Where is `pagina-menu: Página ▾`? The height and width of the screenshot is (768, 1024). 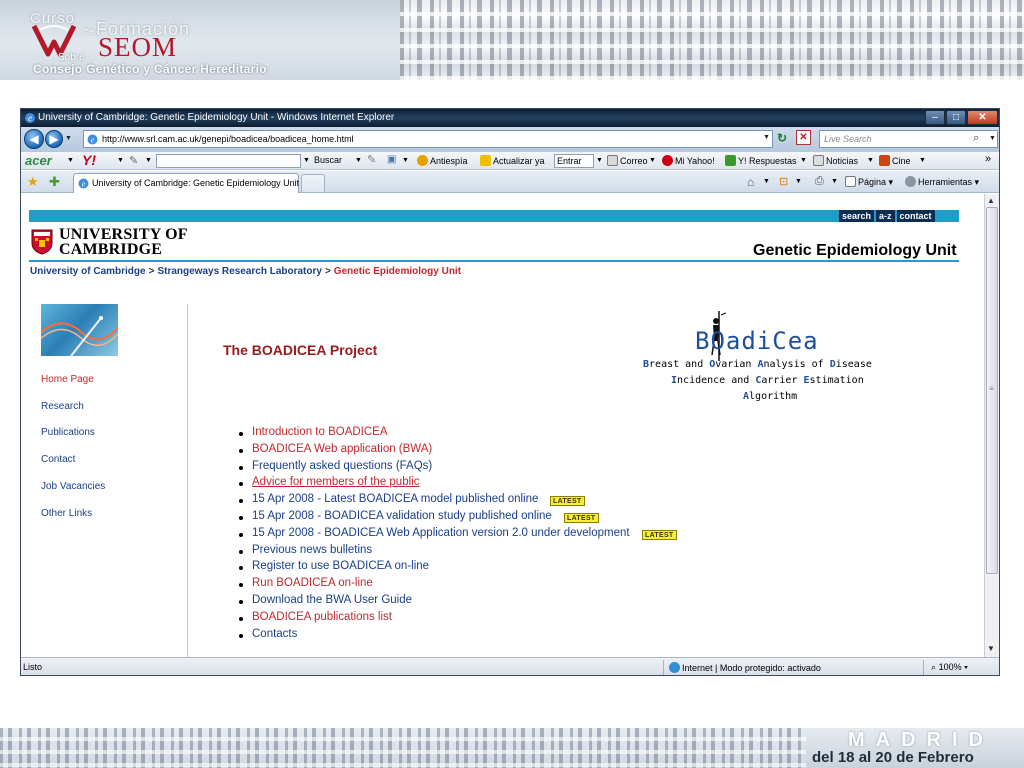 pagina-menu: Página ▾ is located at coordinates (869, 182).